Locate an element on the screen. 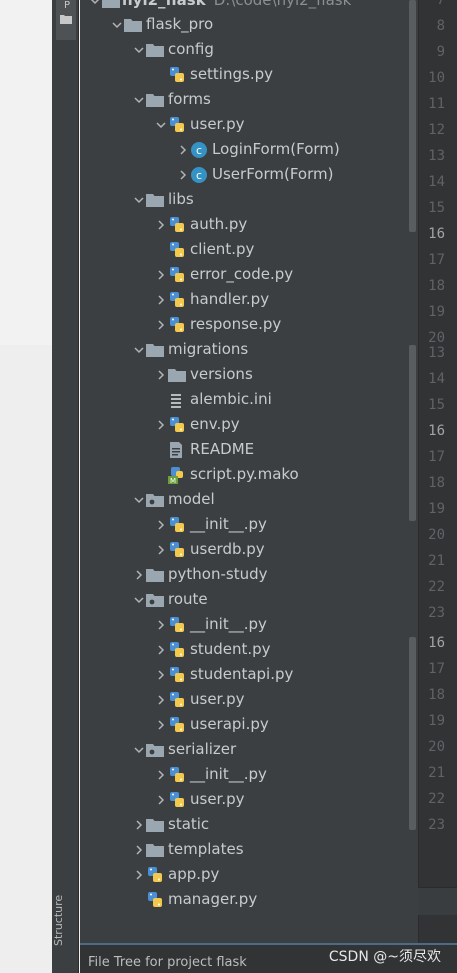 The width and height of the screenshot is (457, 973). tree-item: migrations is located at coordinates (249, 349).